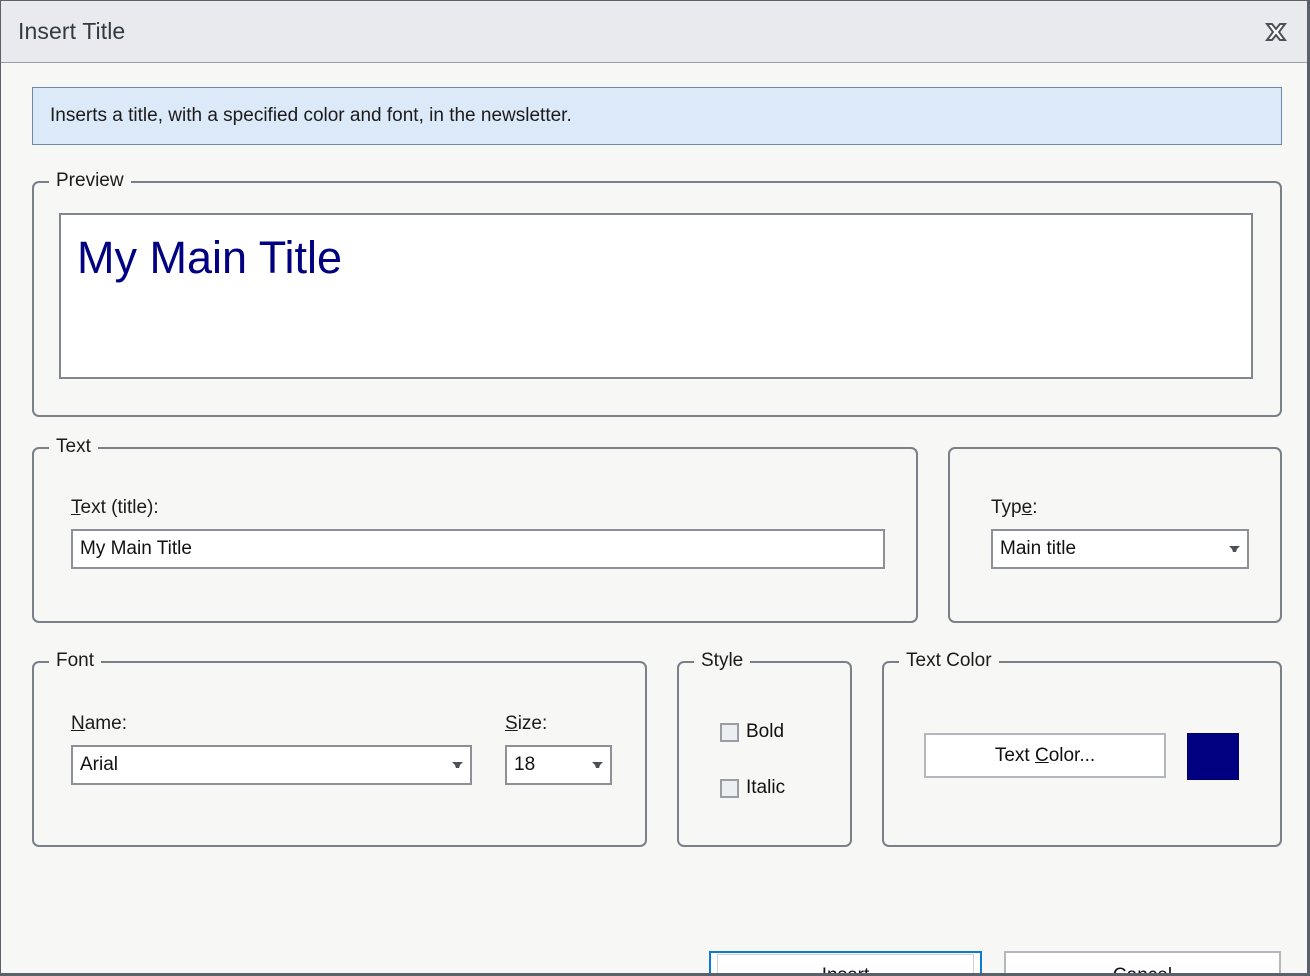  I want to click on text-title-input, so click(478, 549).